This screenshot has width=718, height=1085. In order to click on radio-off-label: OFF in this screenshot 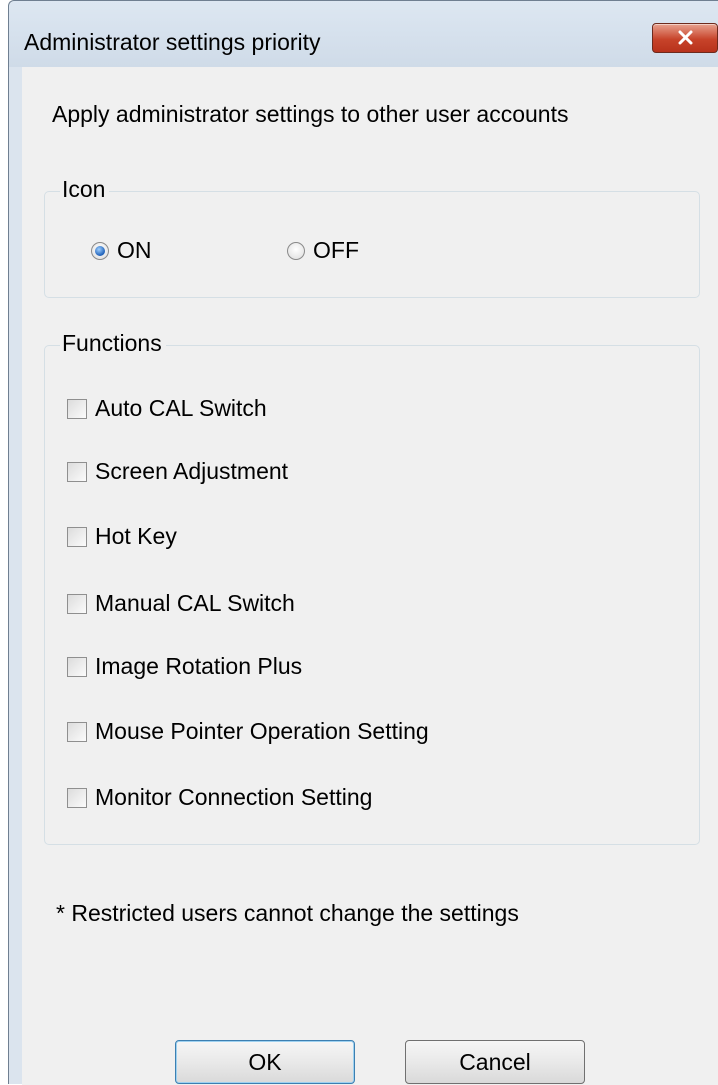, I will do `click(336, 250)`.